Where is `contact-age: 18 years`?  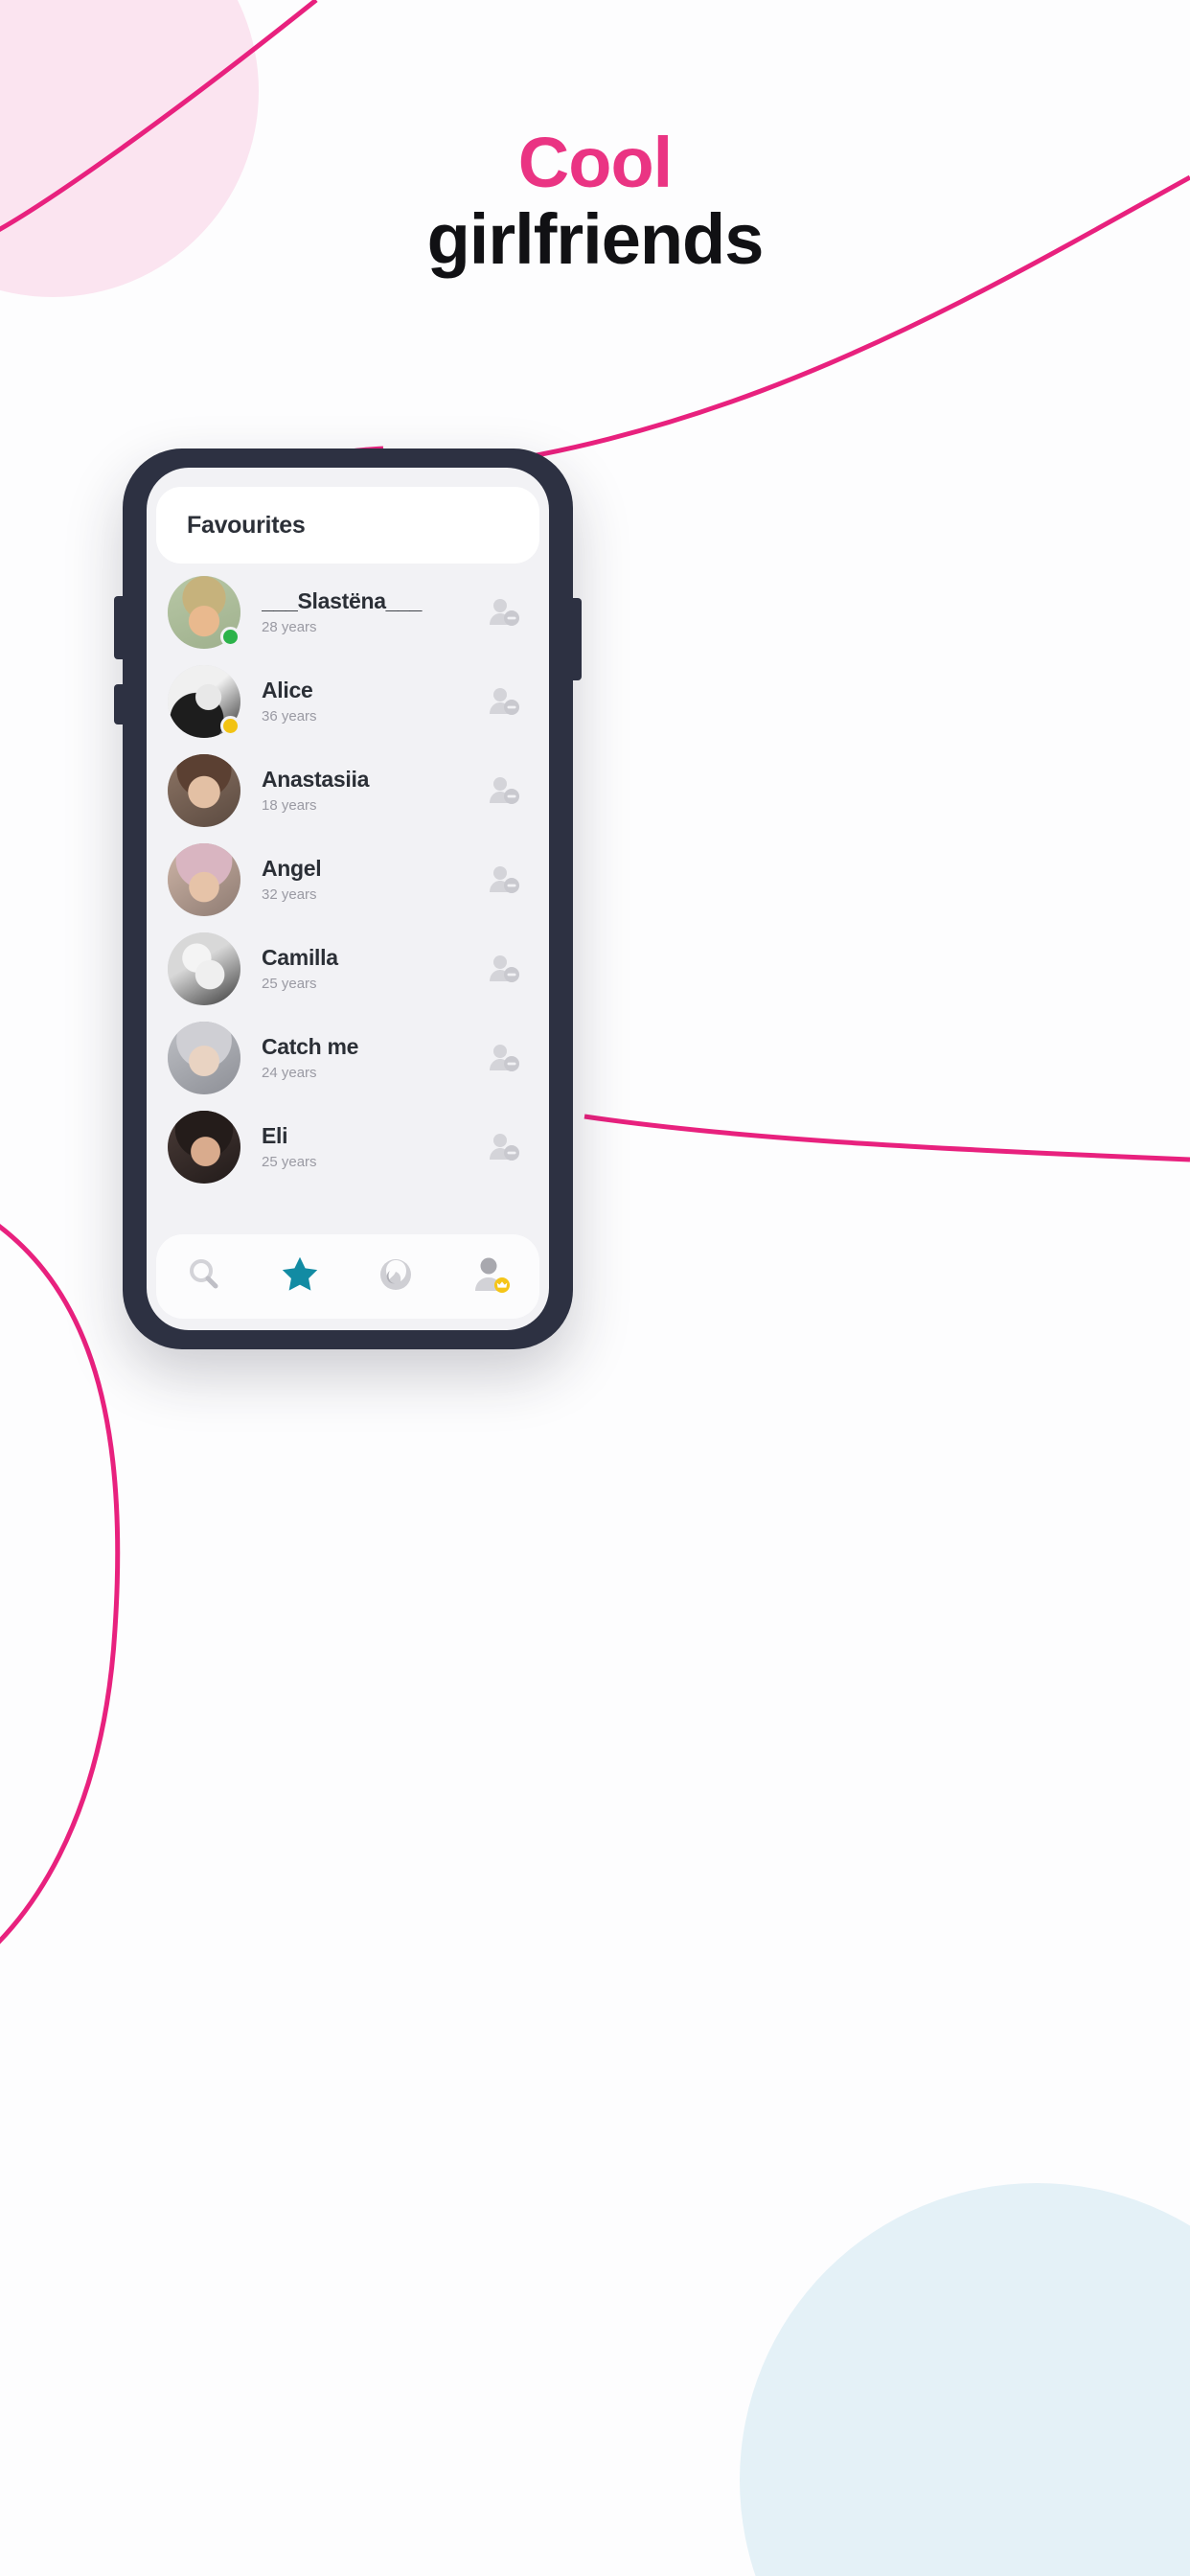 contact-age: 18 years is located at coordinates (289, 805).